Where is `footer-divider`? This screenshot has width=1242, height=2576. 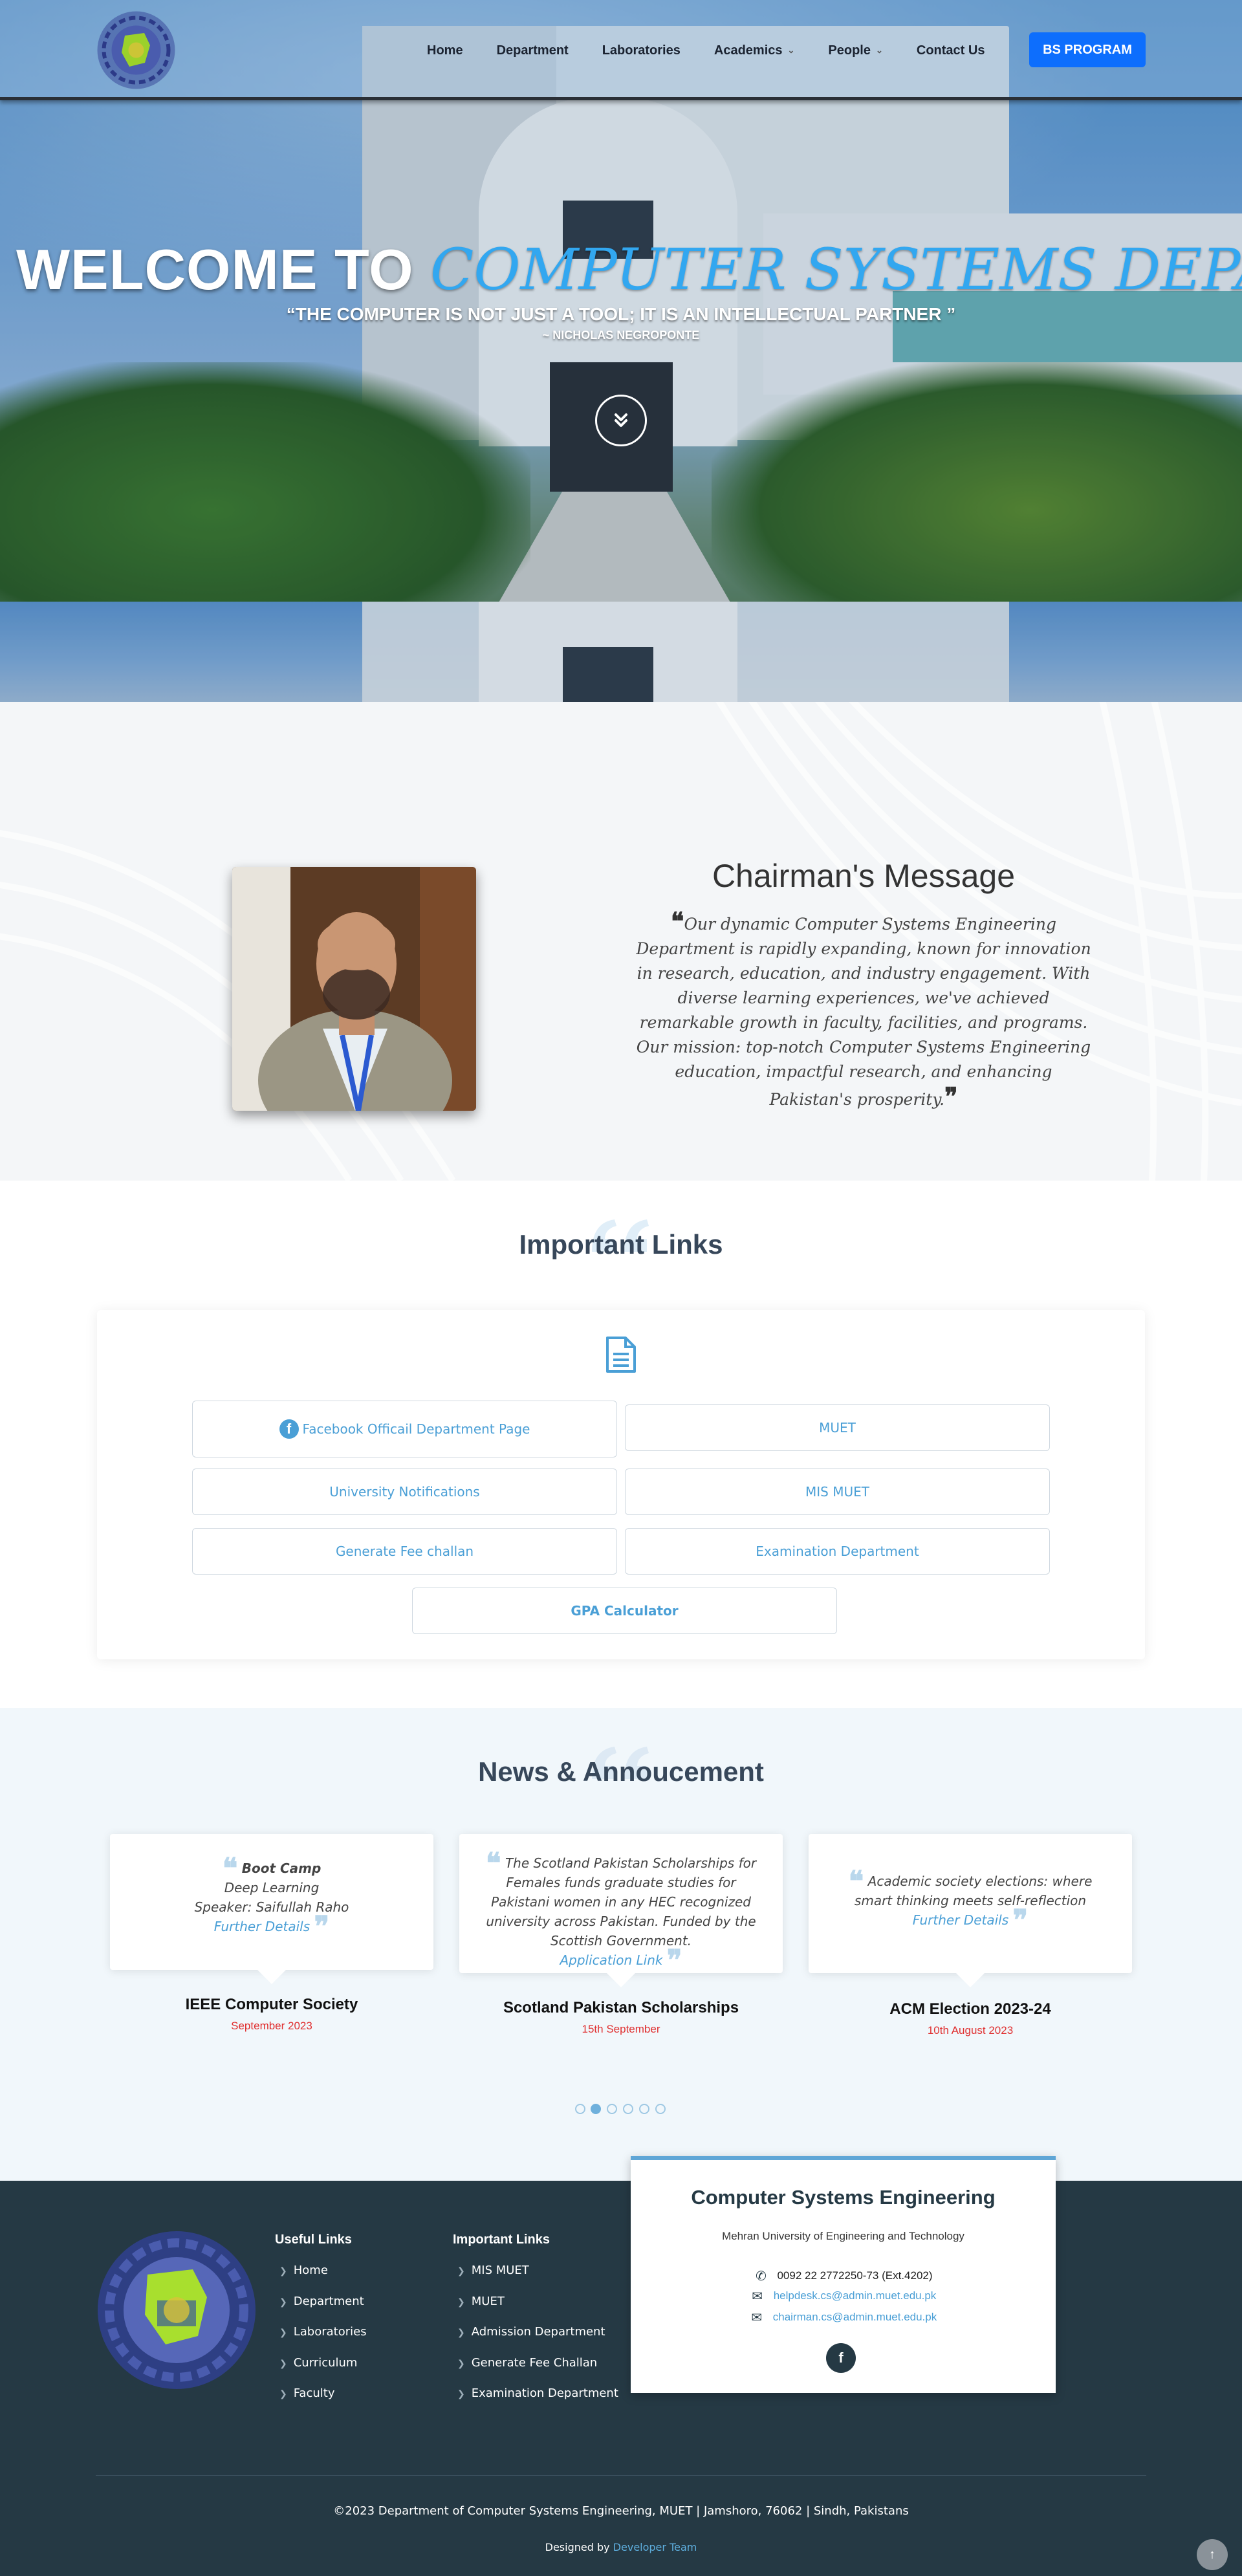
footer-divider is located at coordinates (621, 2475).